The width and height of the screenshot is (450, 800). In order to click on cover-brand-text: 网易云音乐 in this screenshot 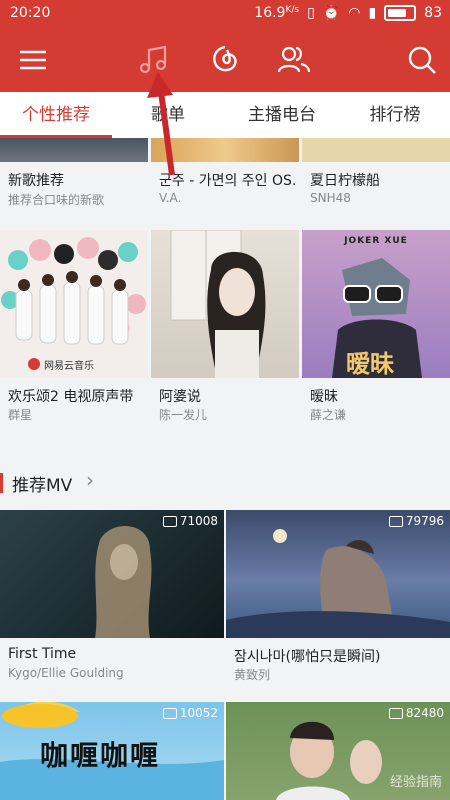, I will do `click(69, 366)`.